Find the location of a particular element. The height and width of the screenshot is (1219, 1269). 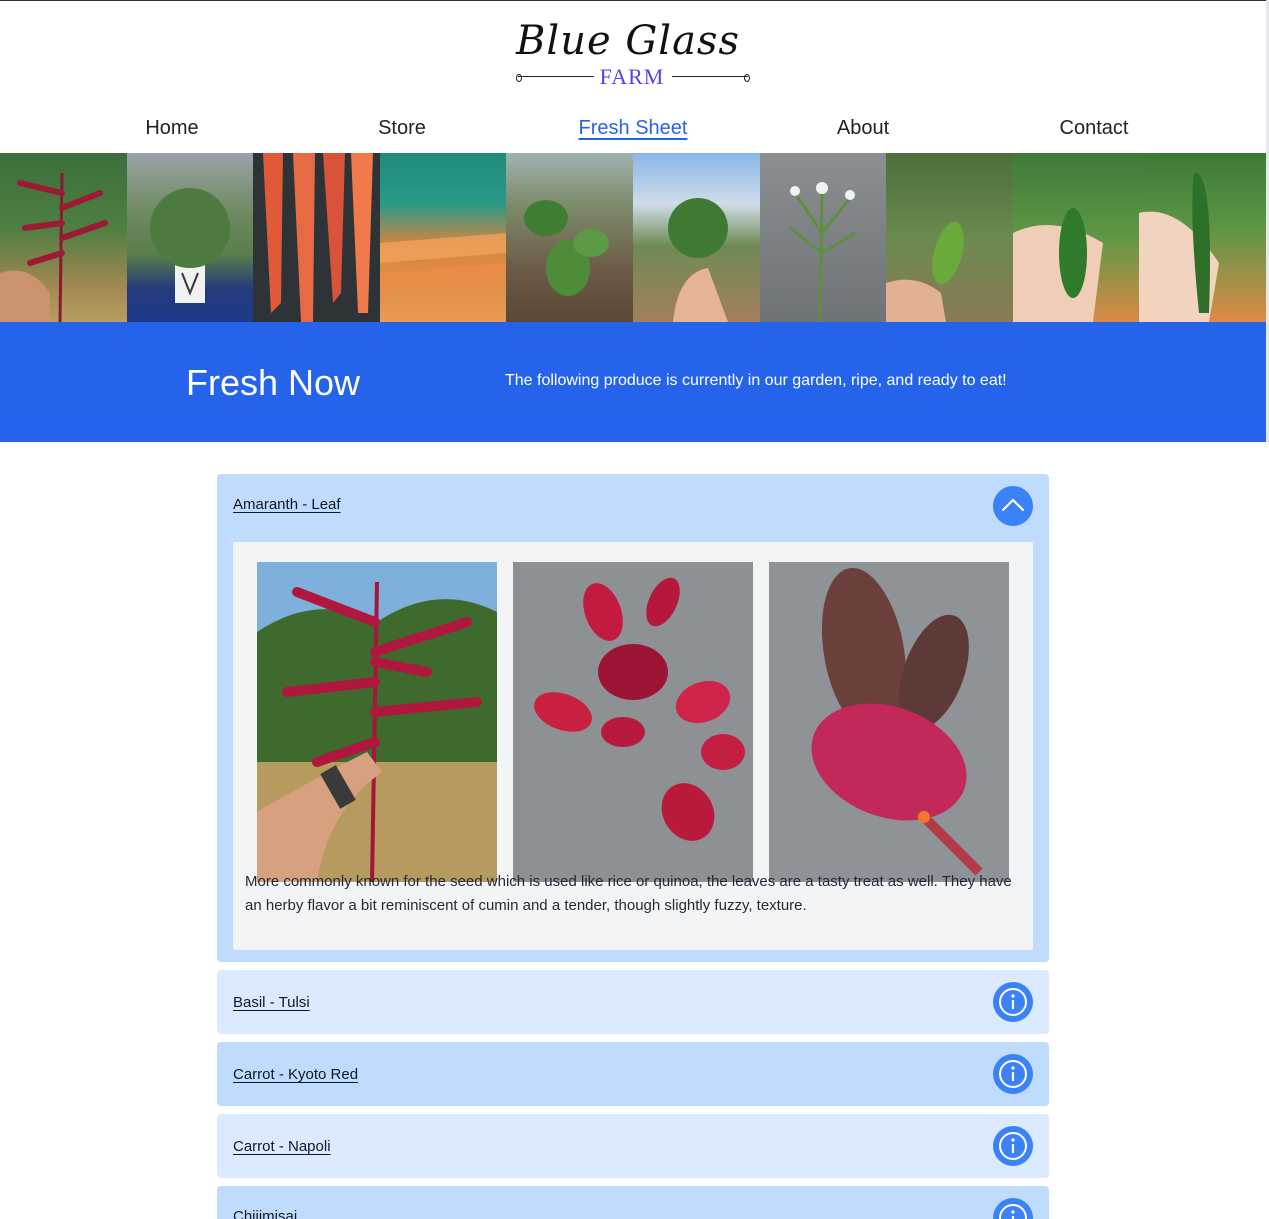

collapse-button is located at coordinates (1013, 506).